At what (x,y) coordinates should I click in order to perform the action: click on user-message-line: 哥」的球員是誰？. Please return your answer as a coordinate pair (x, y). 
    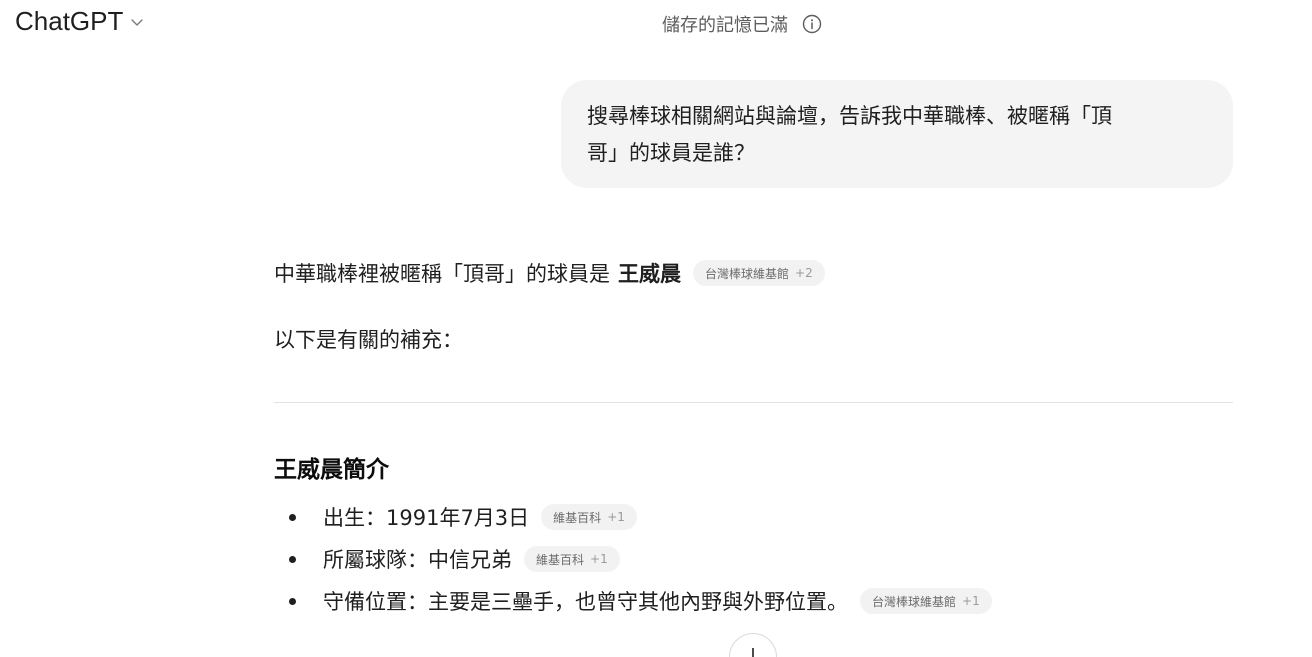
    Looking at the image, I should click on (671, 153).